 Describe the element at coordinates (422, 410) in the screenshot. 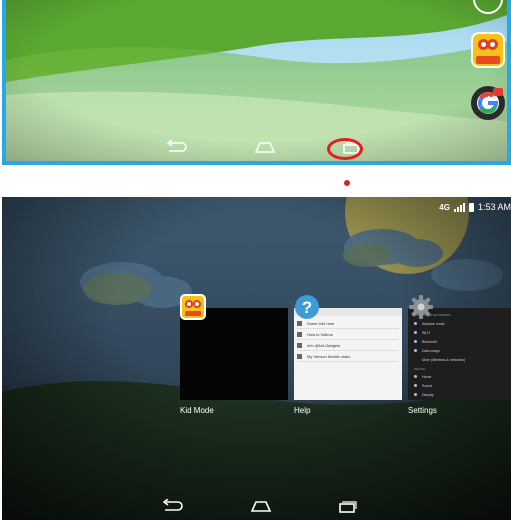

I see `recent-app-label: Settings` at that location.